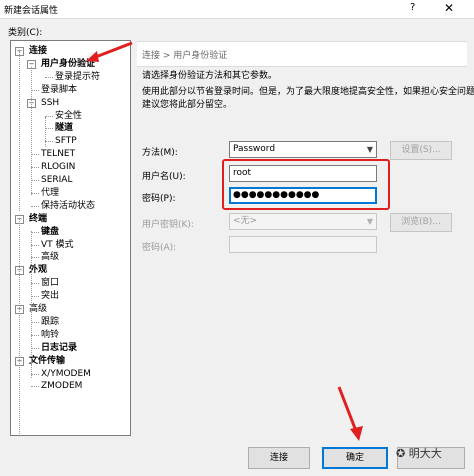  I want to click on tree-item: 登录脚本, so click(59, 90).